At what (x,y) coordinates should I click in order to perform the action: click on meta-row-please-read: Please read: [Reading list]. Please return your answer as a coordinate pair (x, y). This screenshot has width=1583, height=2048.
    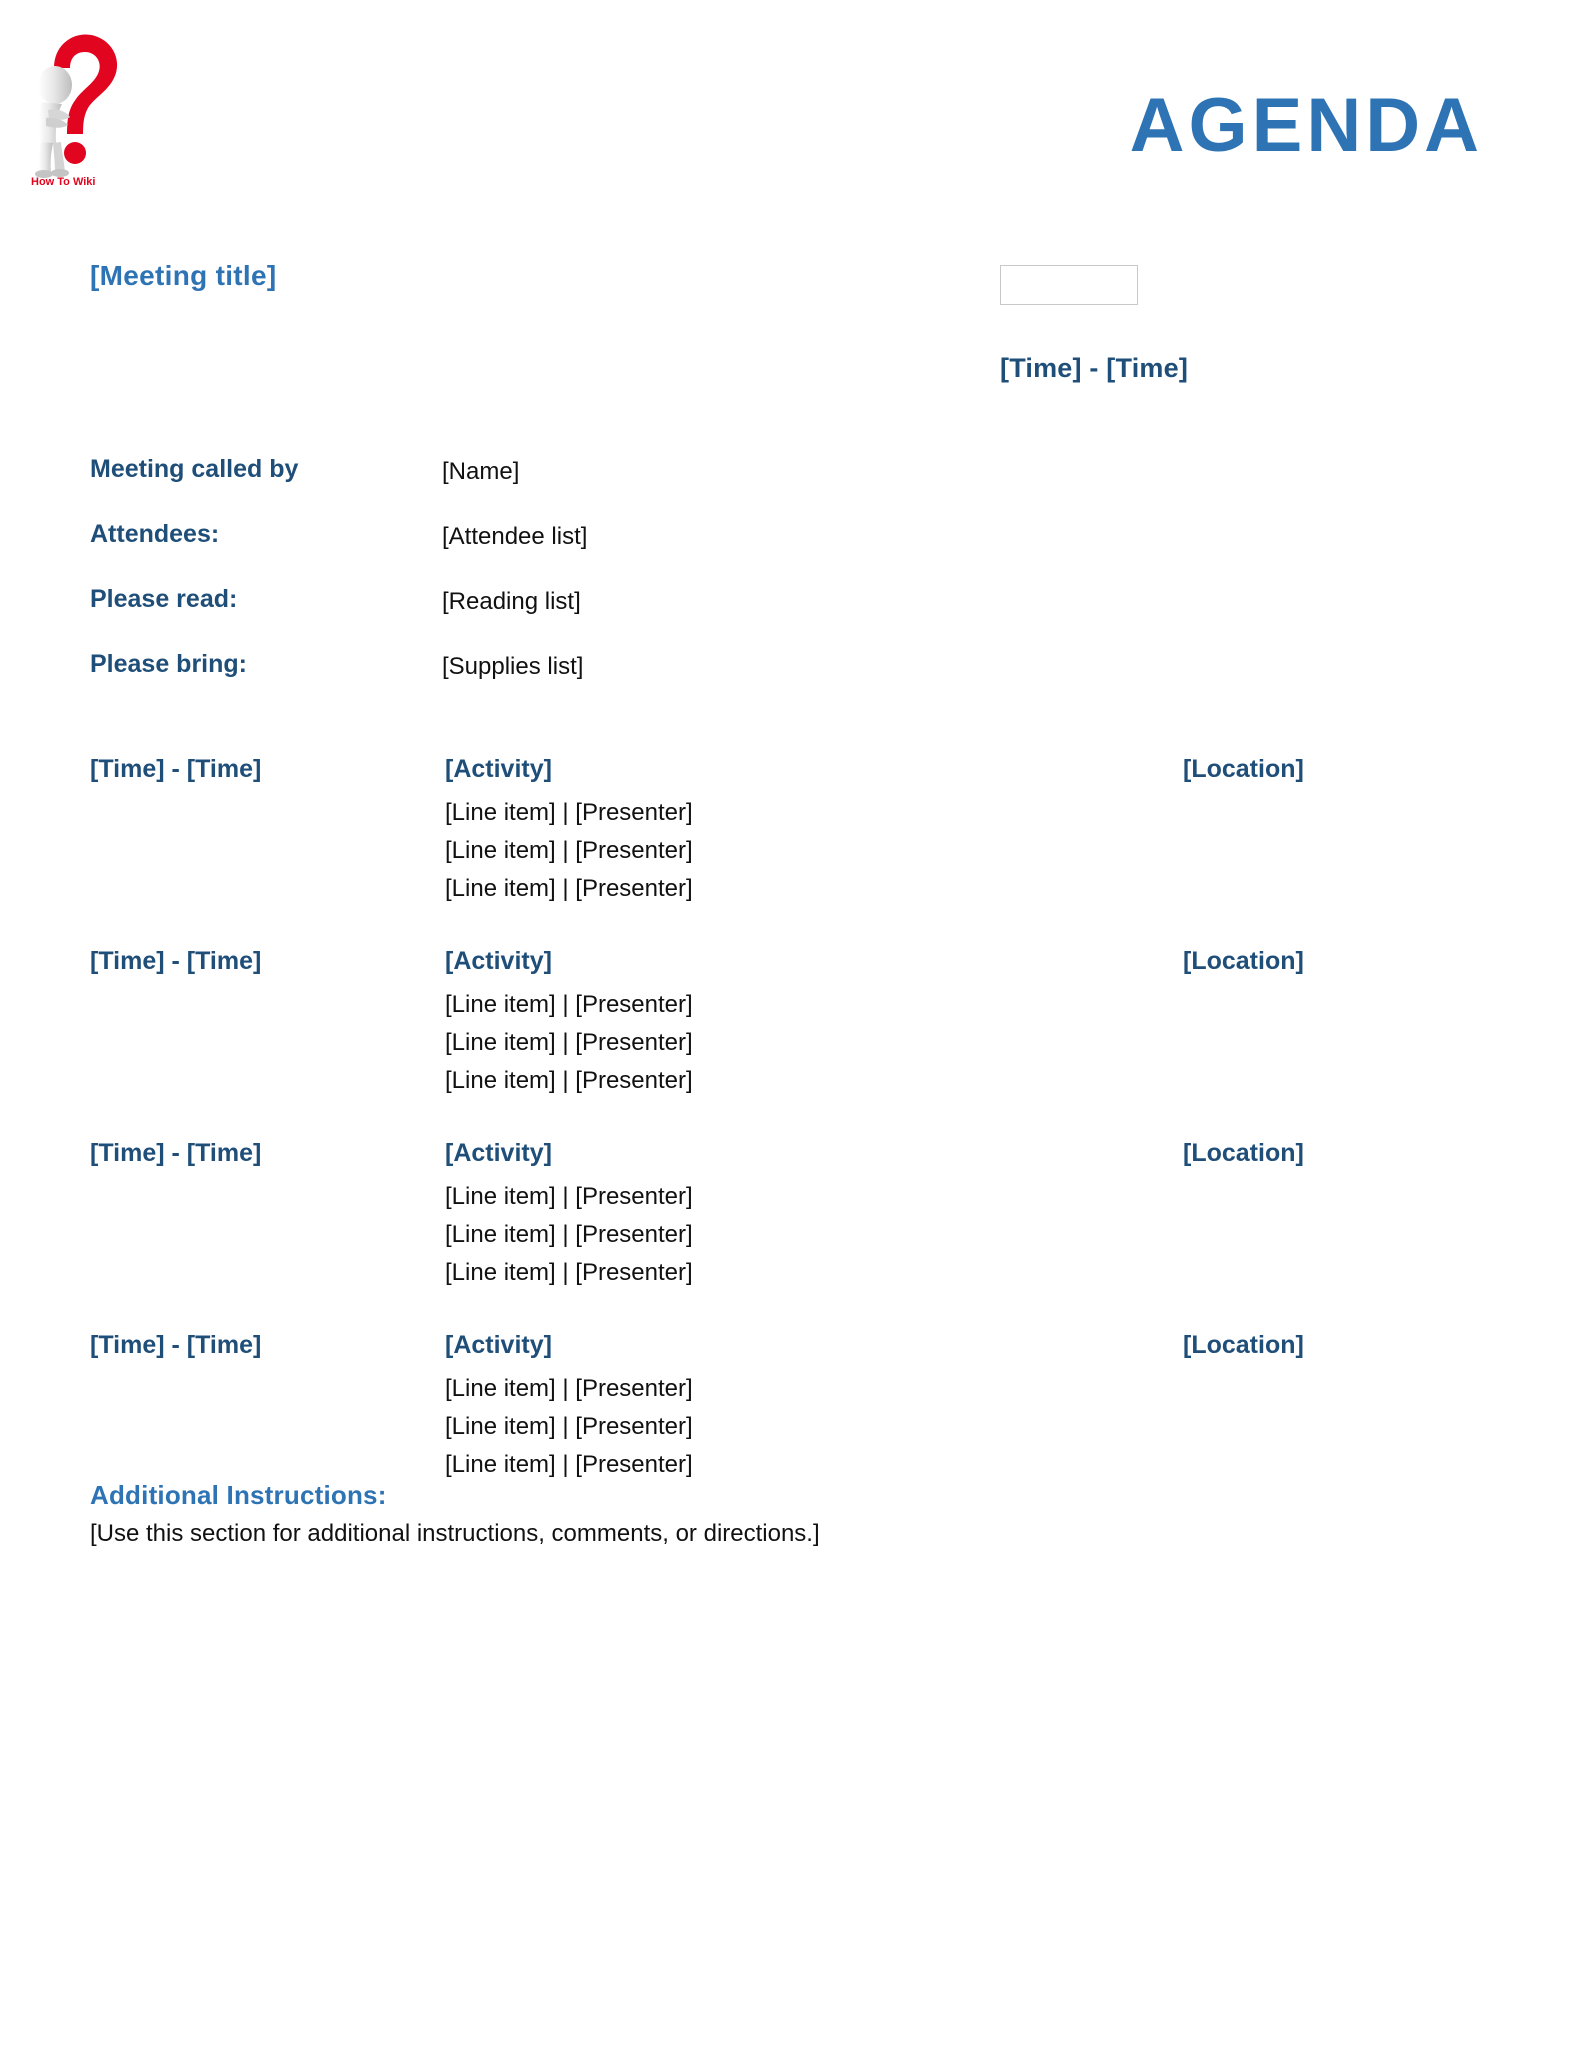
    Looking at the image, I should click on (540, 617).